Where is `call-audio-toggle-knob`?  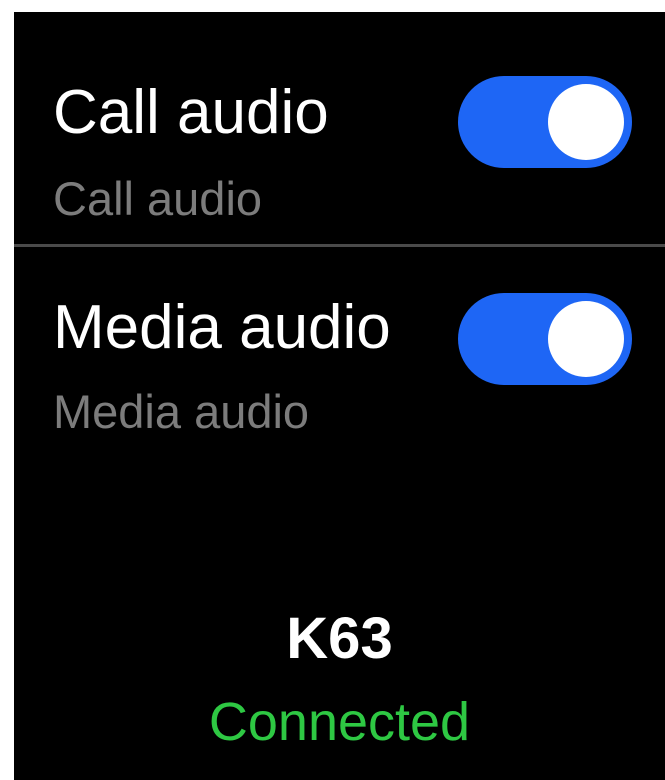 call-audio-toggle-knob is located at coordinates (586, 122).